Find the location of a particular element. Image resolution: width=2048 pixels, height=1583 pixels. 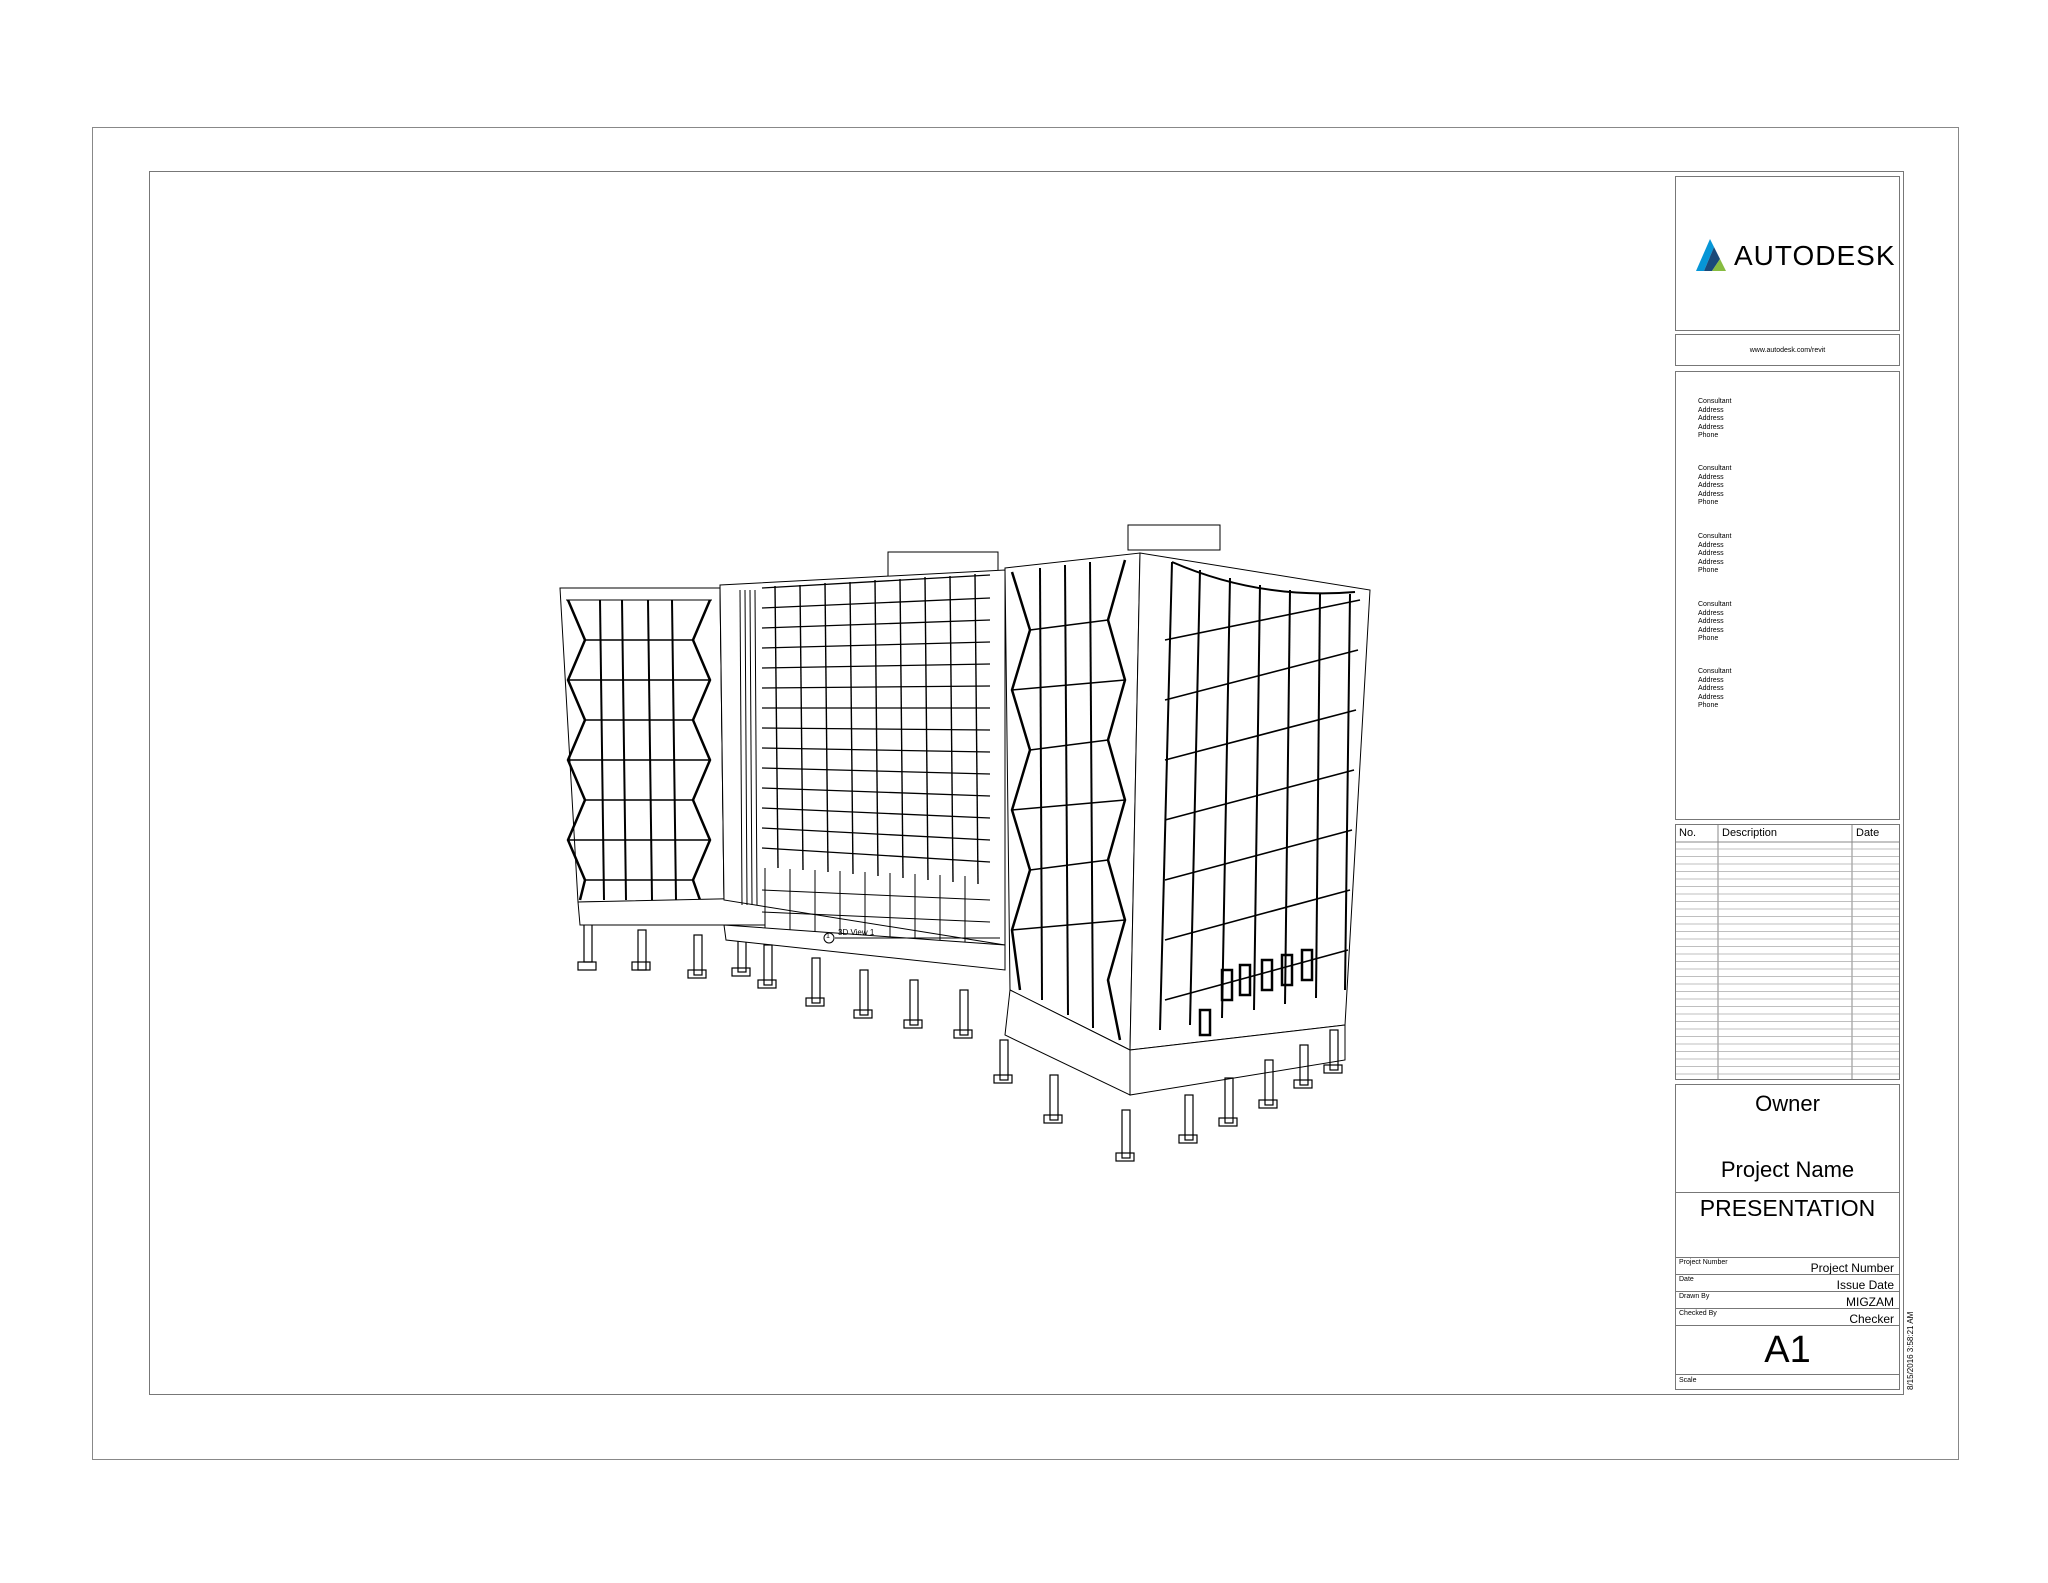

revision-table: No. Description Date is located at coordinates (1787, 952).